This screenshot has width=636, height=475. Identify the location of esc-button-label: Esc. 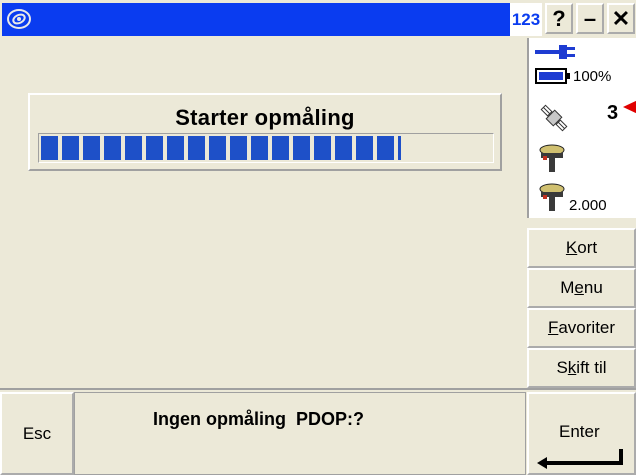
(37, 433).